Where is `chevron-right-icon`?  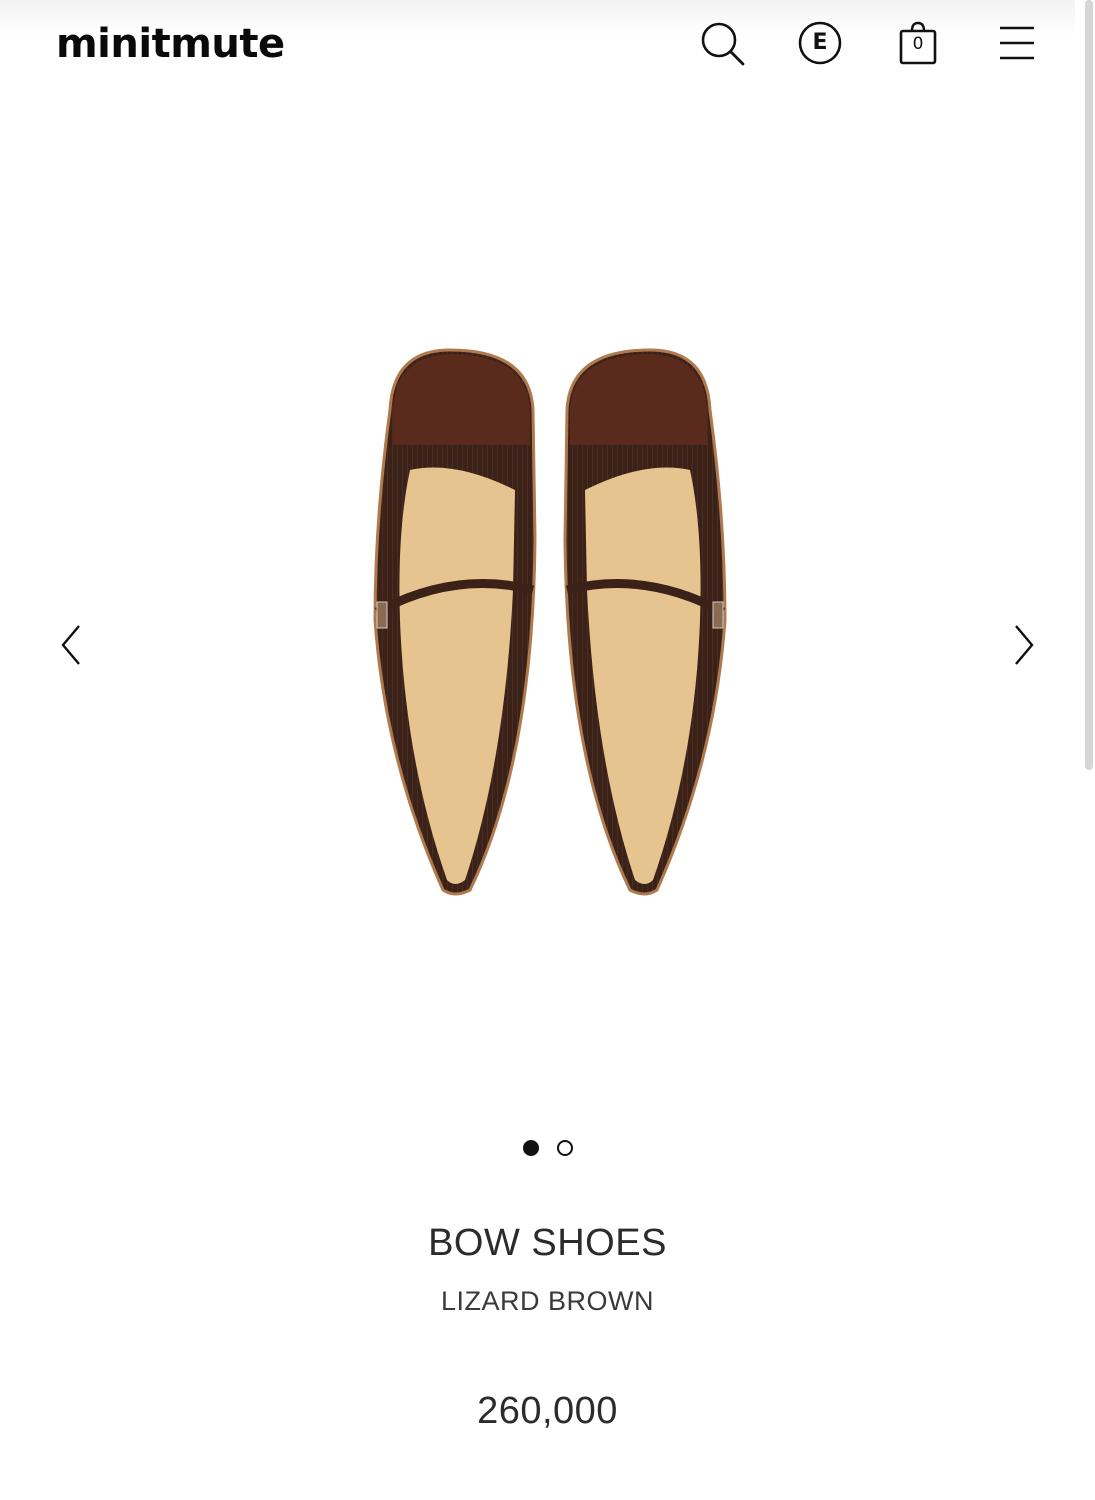 chevron-right-icon is located at coordinates (1024, 645).